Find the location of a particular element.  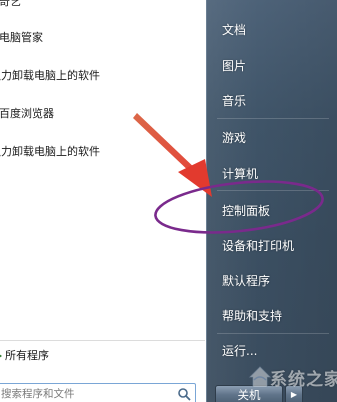

watermark: 系统之家 is located at coordinates (290, 380).